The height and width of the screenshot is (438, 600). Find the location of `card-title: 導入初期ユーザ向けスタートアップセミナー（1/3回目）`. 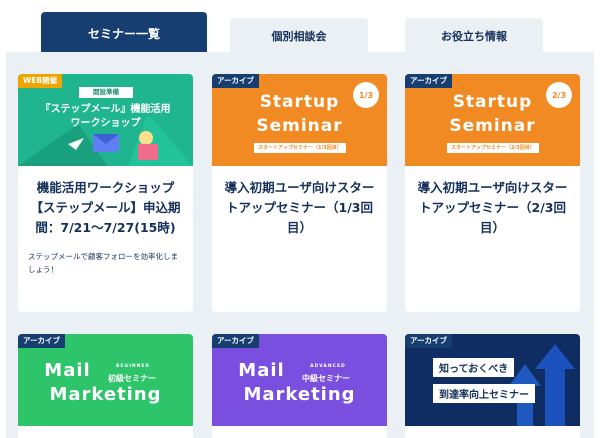

card-title: 導入初期ユーザ向けスタートアップセミナー（1/3回目） is located at coordinates (299, 202).